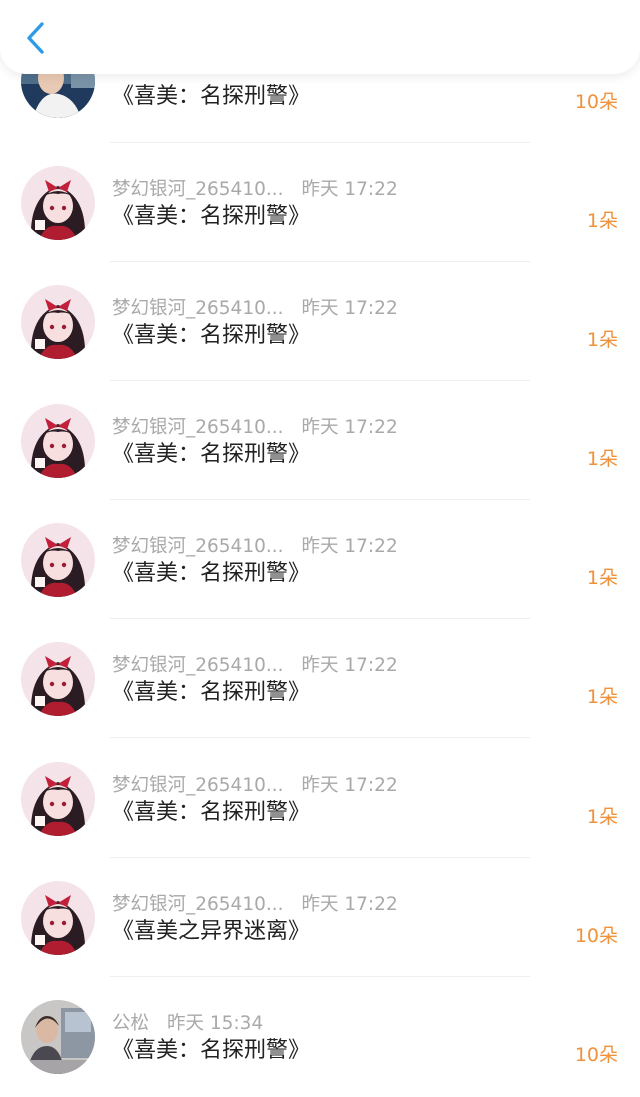 The height and width of the screenshot is (1097, 640). Describe the element at coordinates (320, 940) in the screenshot. I see `list-item: 梦幻银河_265410... 昨天 17:22 《喜美之异界迷离》 10朵` at that location.